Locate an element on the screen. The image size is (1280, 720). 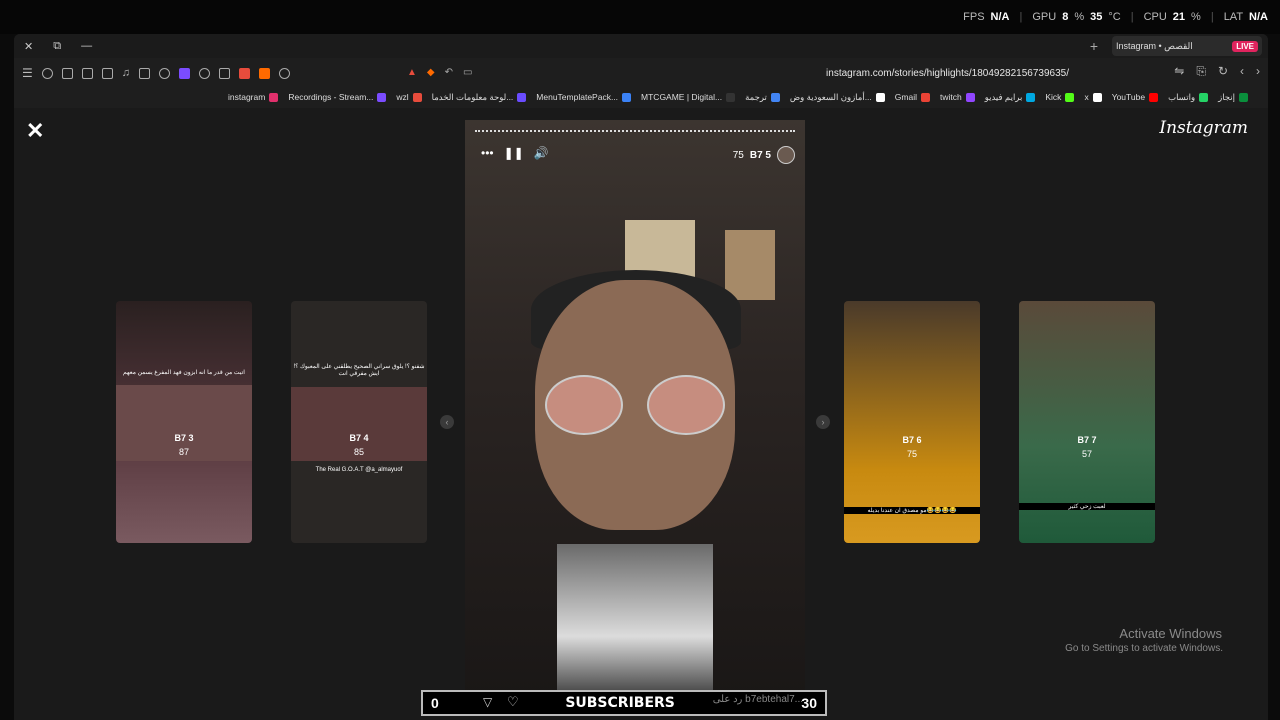
card-name: B7 6 is located at coordinates (912, 440).